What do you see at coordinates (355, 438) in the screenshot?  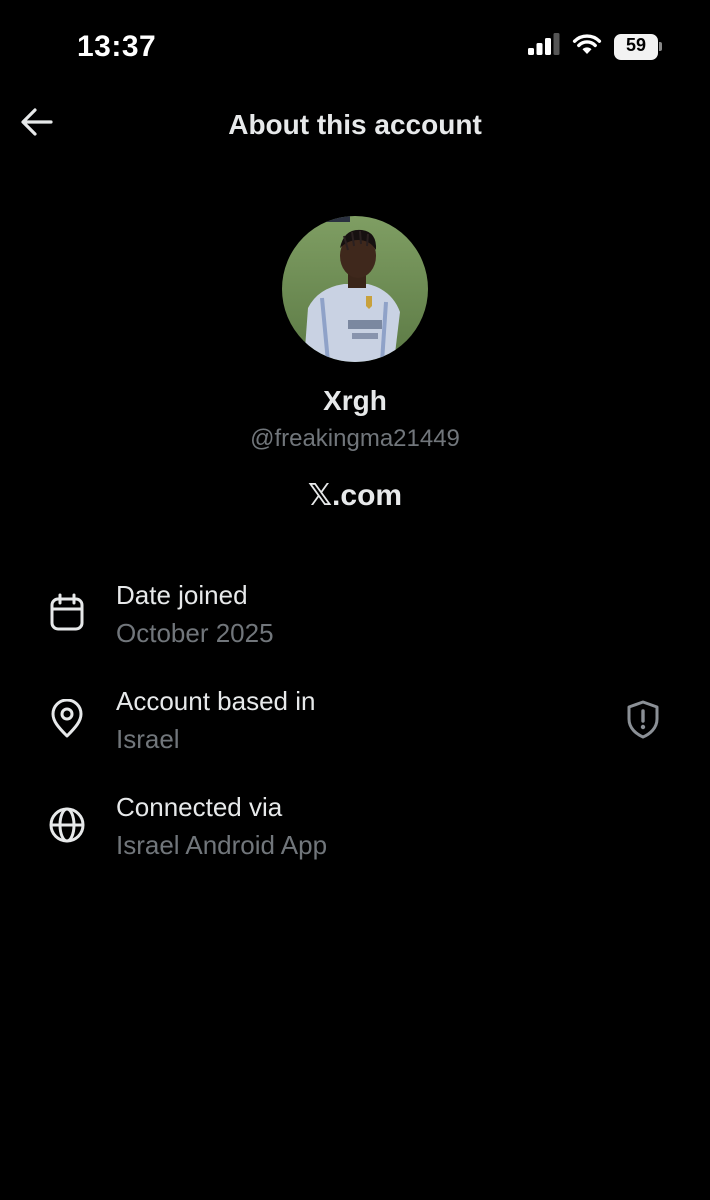 I see `username-handle: @freakingma21449` at bounding box center [355, 438].